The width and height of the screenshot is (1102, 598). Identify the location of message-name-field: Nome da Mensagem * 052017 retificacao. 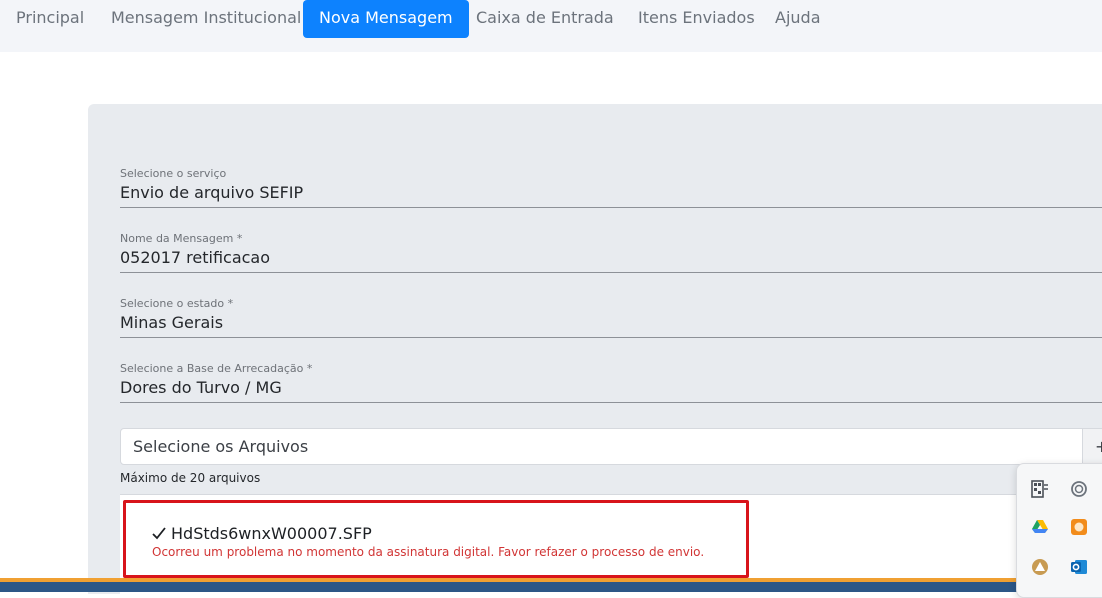
(611, 252).